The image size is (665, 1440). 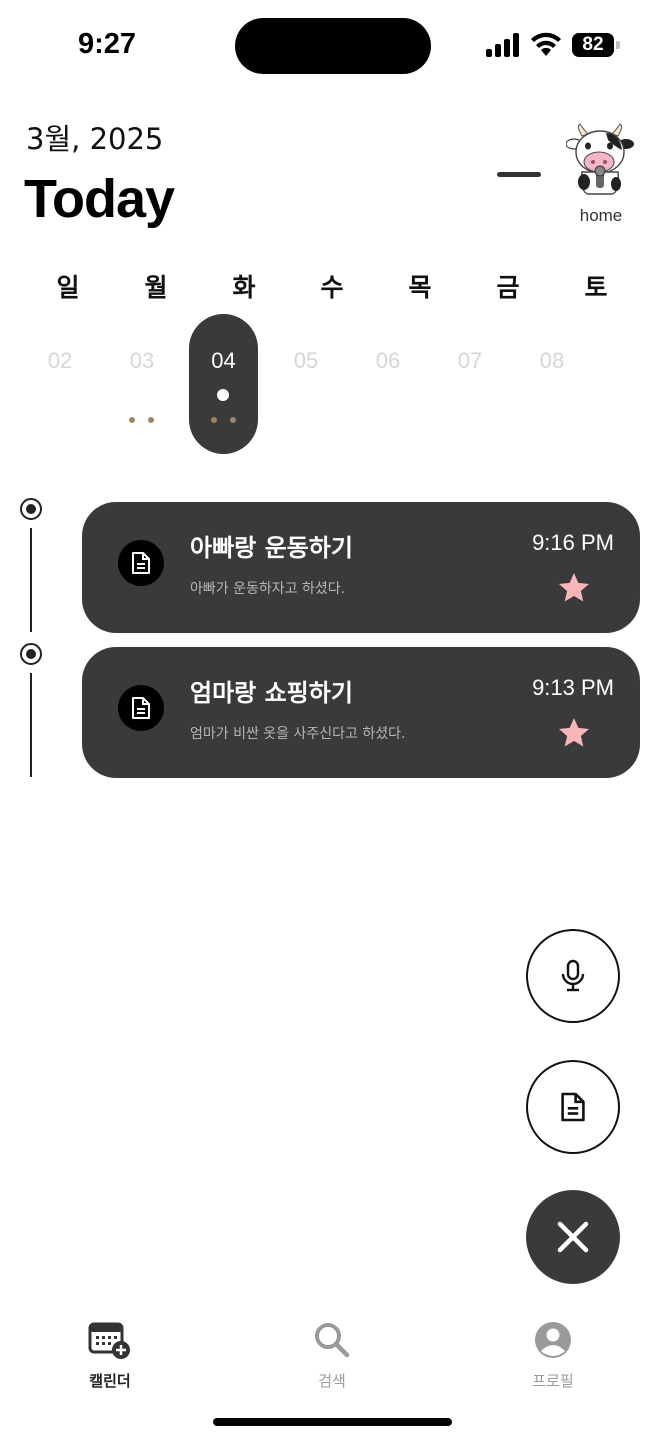 I want to click on search-icon, so click(x=332, y=1342).